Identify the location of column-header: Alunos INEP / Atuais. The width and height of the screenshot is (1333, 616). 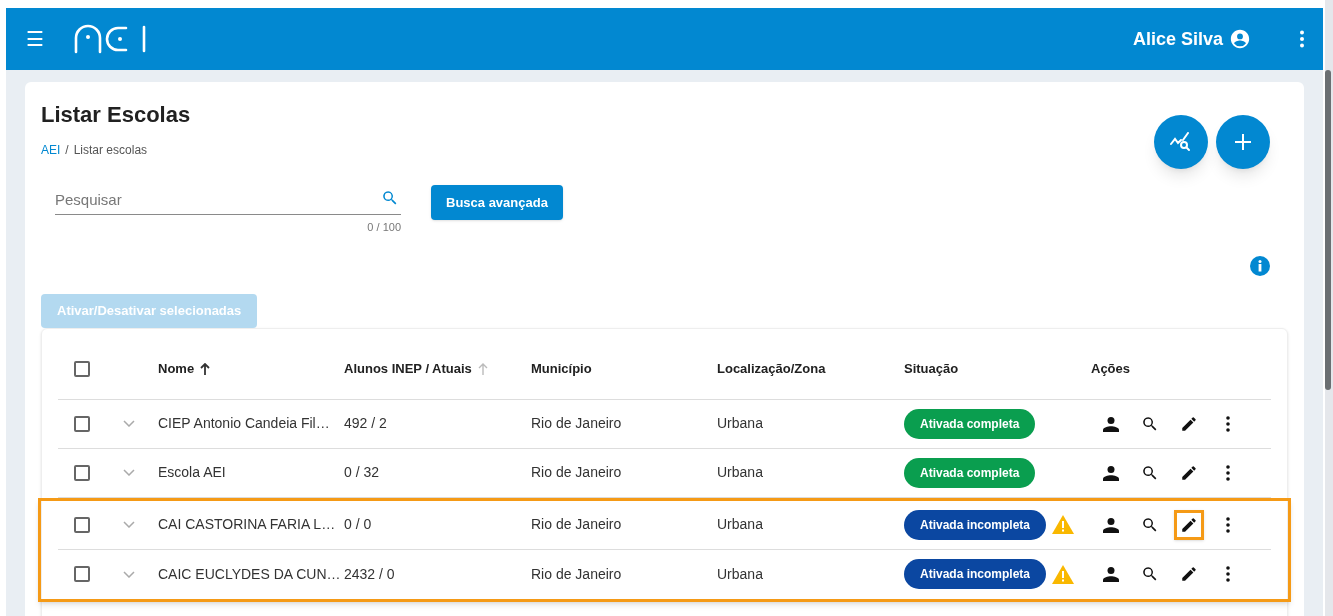
(408, 368).